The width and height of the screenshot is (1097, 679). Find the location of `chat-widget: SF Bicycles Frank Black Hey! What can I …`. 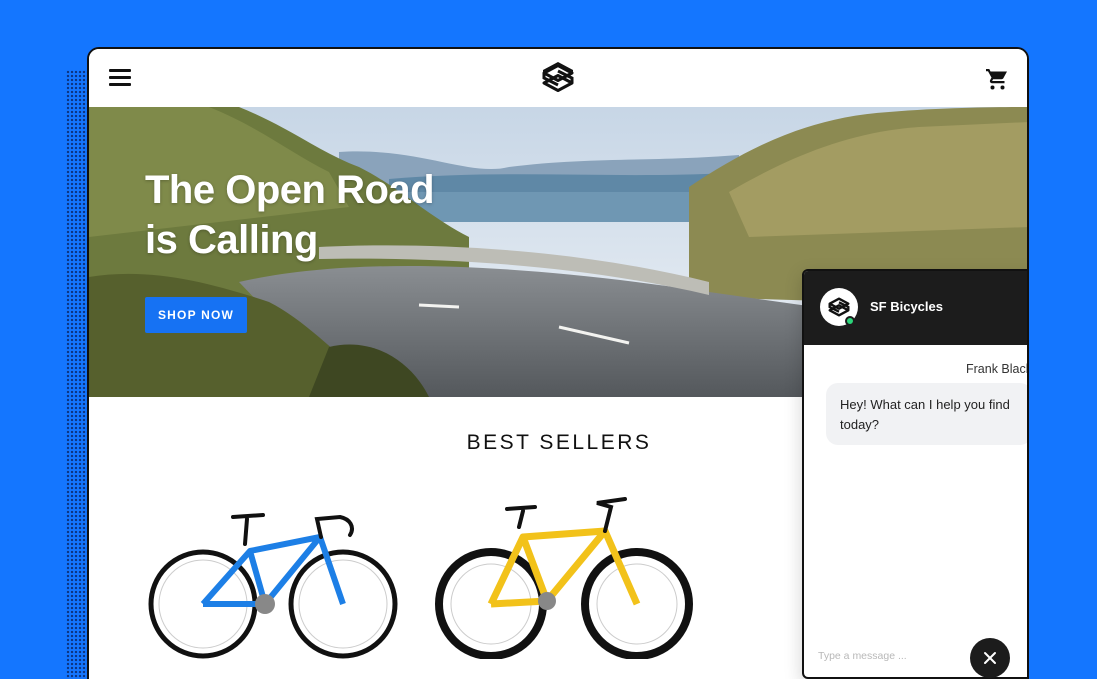

chat-widget: SF Bicycles Frank Black Hey! What can I … is located at coordinates (915, 474).